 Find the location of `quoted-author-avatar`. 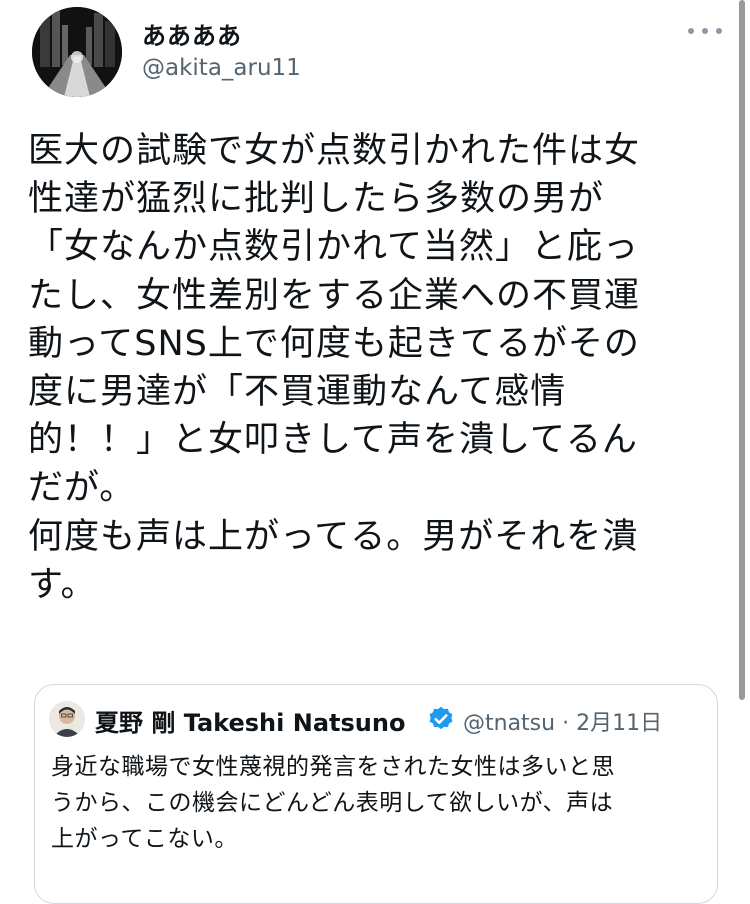

quoted-author-avatar is located at coordinates (67, 719).